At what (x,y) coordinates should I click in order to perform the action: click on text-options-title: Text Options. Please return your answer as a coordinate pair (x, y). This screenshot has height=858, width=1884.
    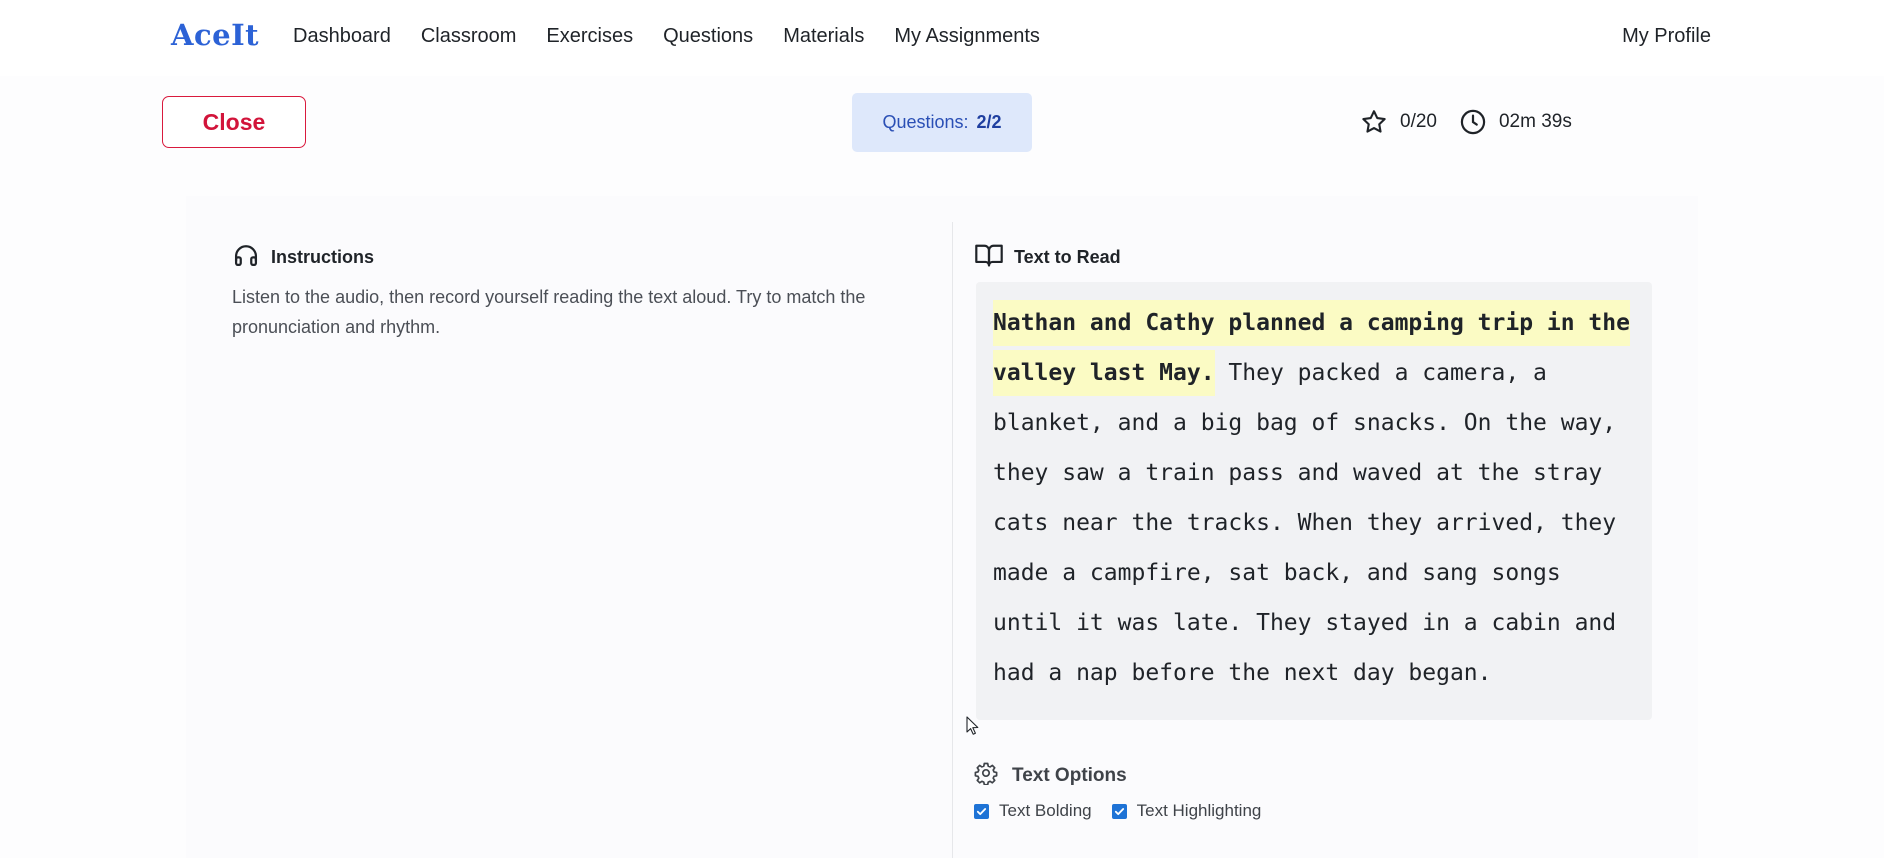
    Looking at the image, I should click on (1069, 775).